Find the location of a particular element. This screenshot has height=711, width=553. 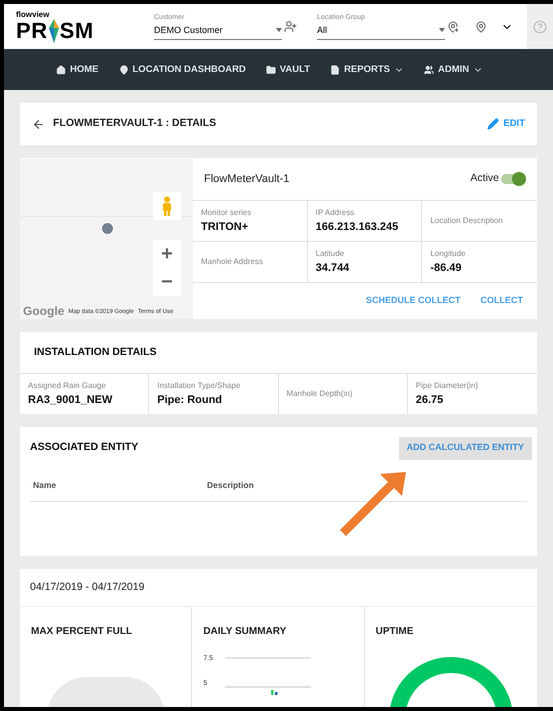

nav-item: HOME is located at coordinates (77, 69).